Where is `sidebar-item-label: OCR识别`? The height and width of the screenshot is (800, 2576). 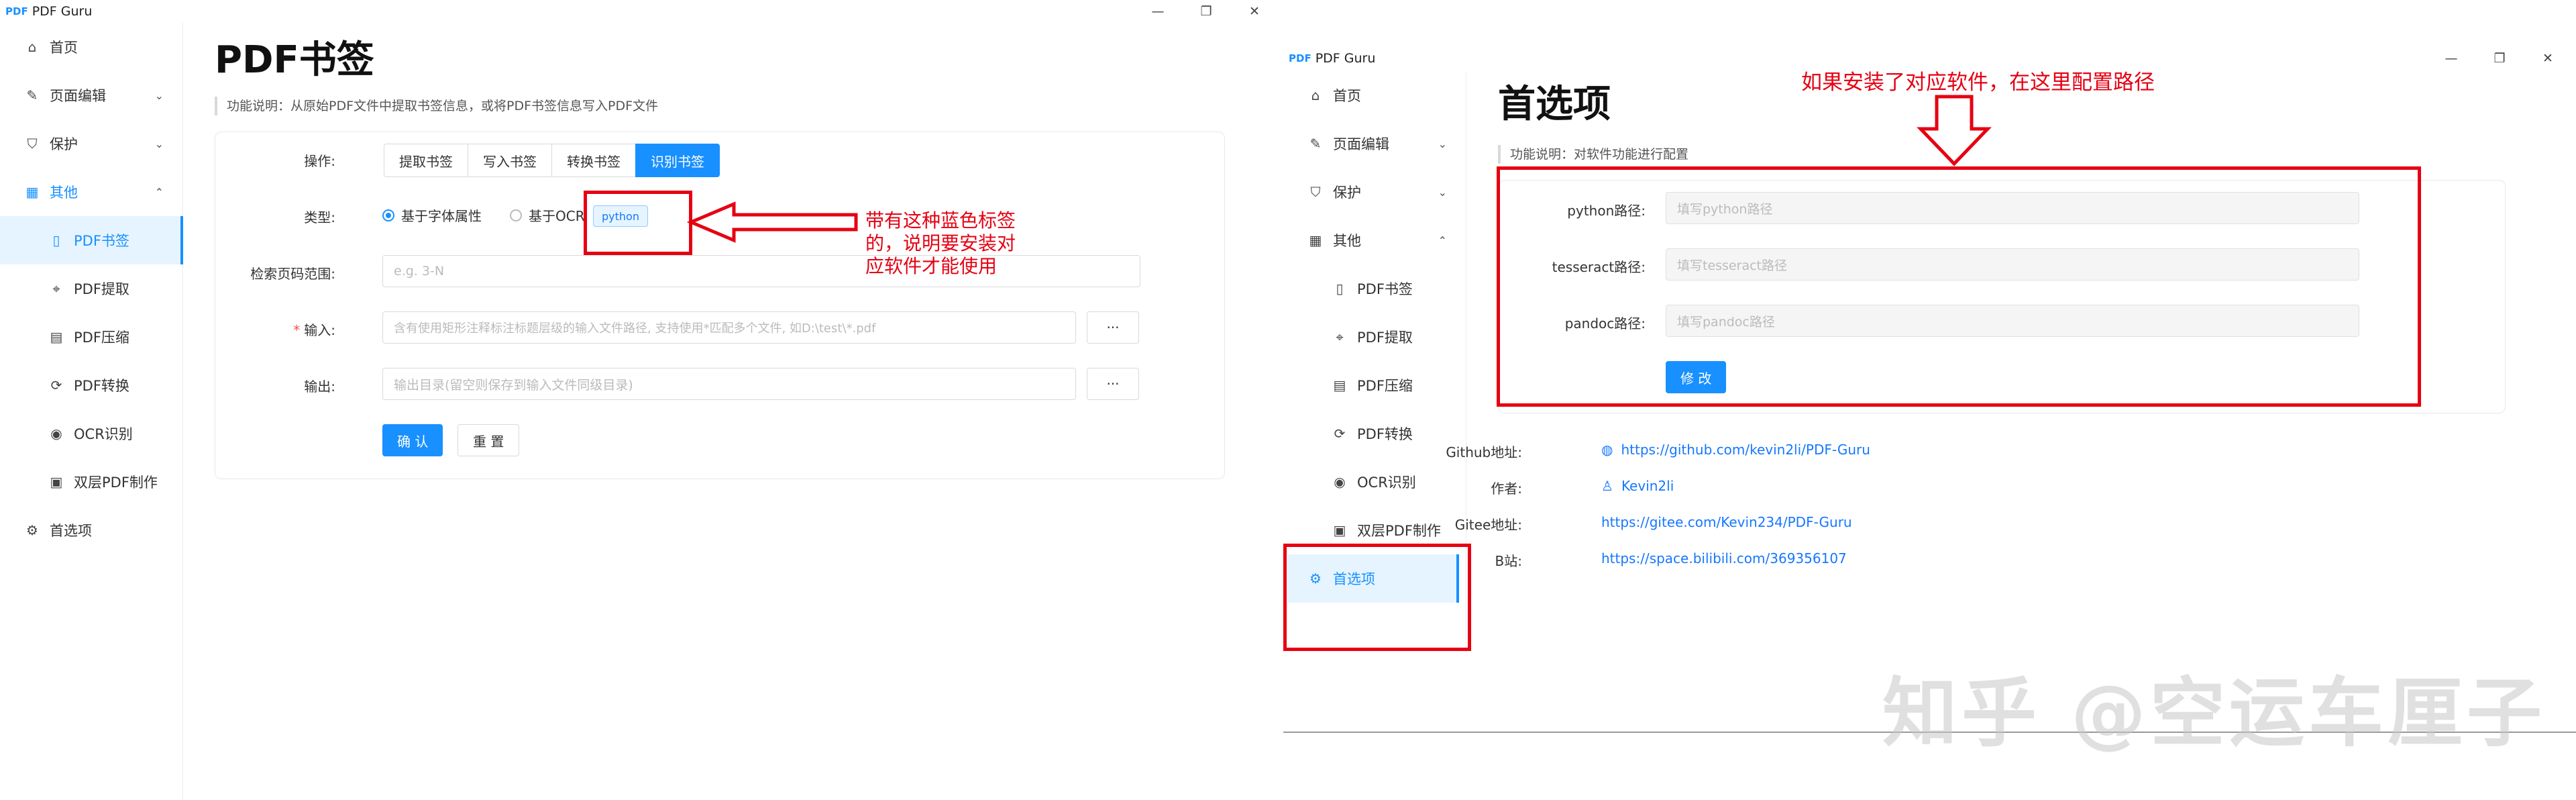 sidebar-item-label: OCR识别 is located at coordinates (1386, 482).